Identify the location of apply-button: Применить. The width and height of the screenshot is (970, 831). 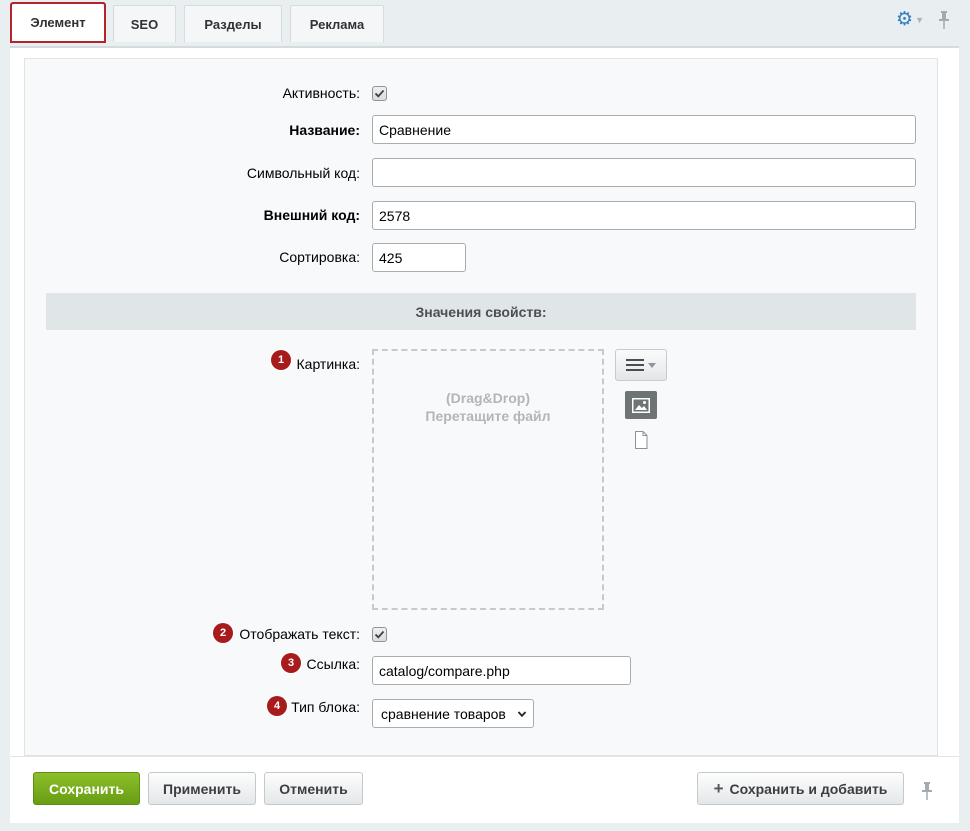
(202, 788).